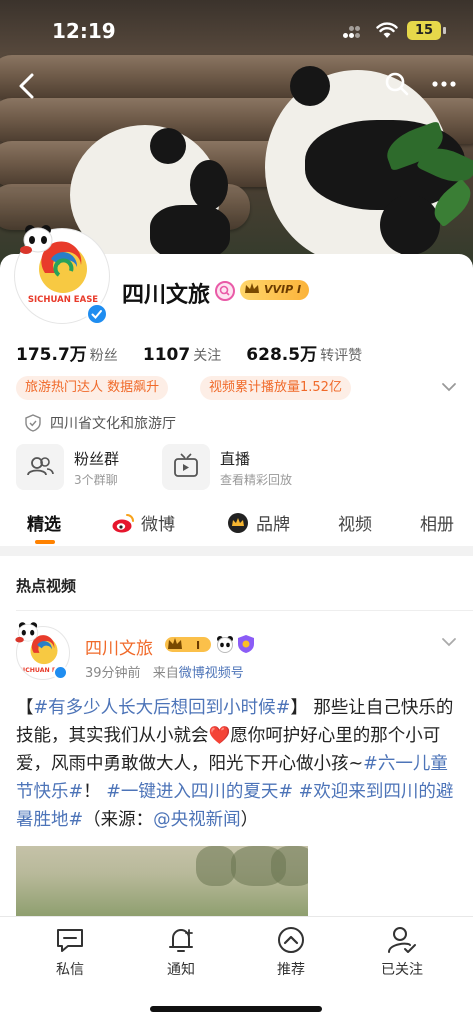 The width and height of the screenshot is (473, 1024). I want to click on video-thumbnail, so click(162, 881).